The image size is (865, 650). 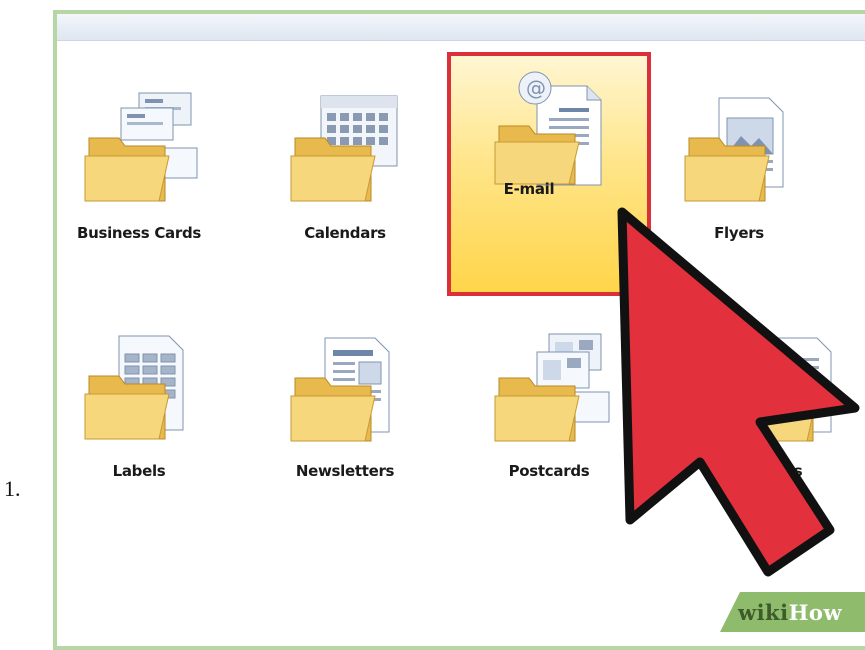 I want to click on tile-calendars: Calendars, so click(x=345, y=135).